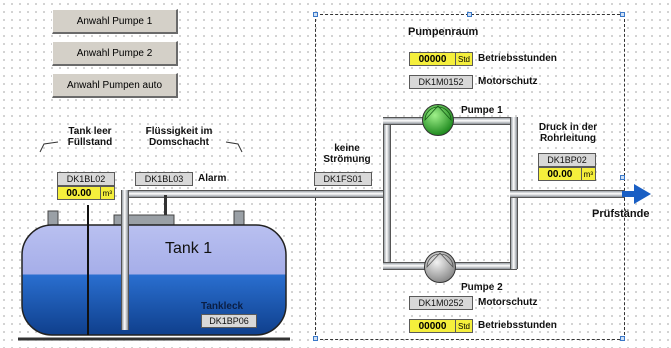 The image size is (671, 348). I want to click on pump1-motor-protection-label: Motorschutz, so click(508, 81).